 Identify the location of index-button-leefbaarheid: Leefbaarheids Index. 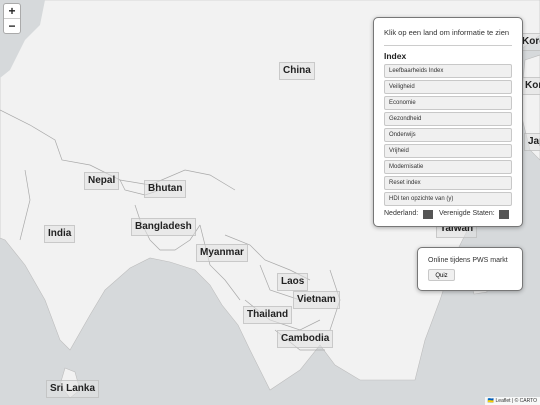
(448, 71).